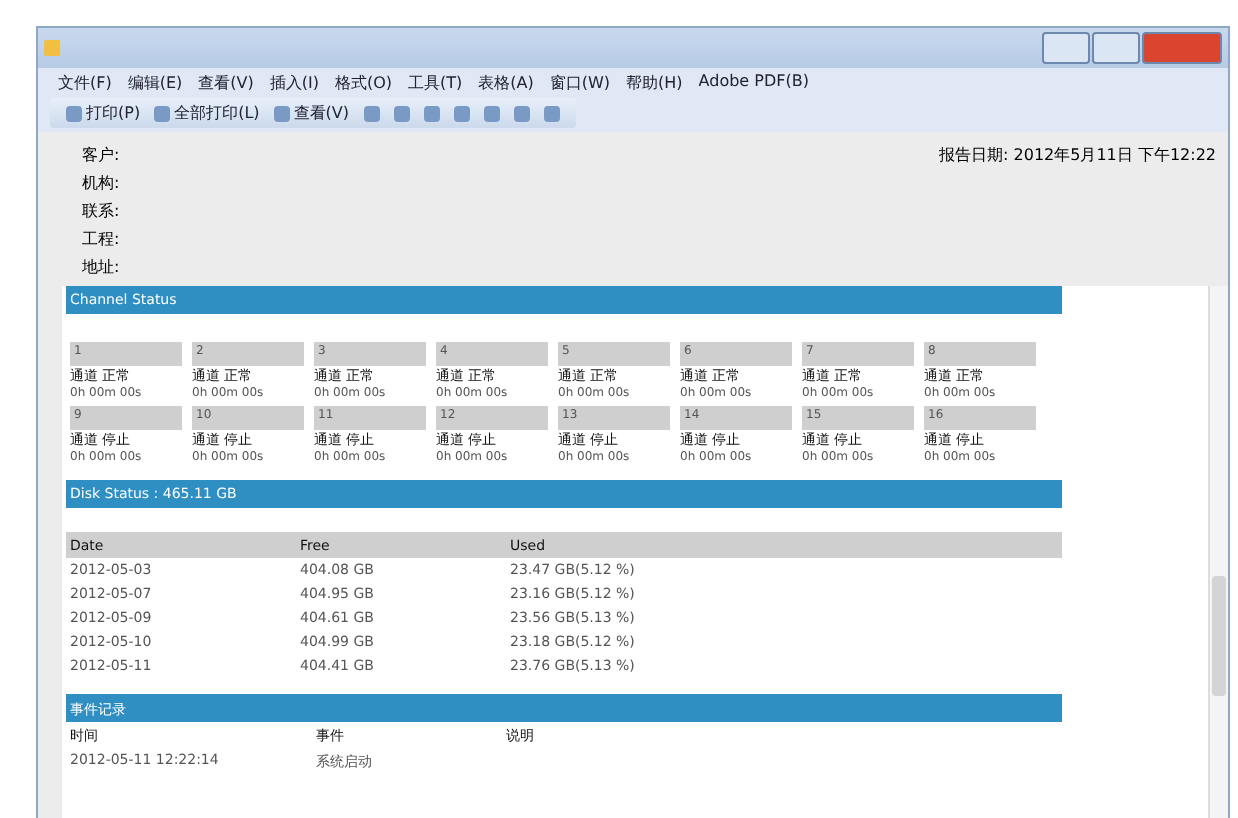 The width and height of the screenshot is (1238, 818). What do you see at coordinates (207, 113) in the screenshot?
I see `toolbar-button: 全部打印(L)` at bounding box center [207, 113].